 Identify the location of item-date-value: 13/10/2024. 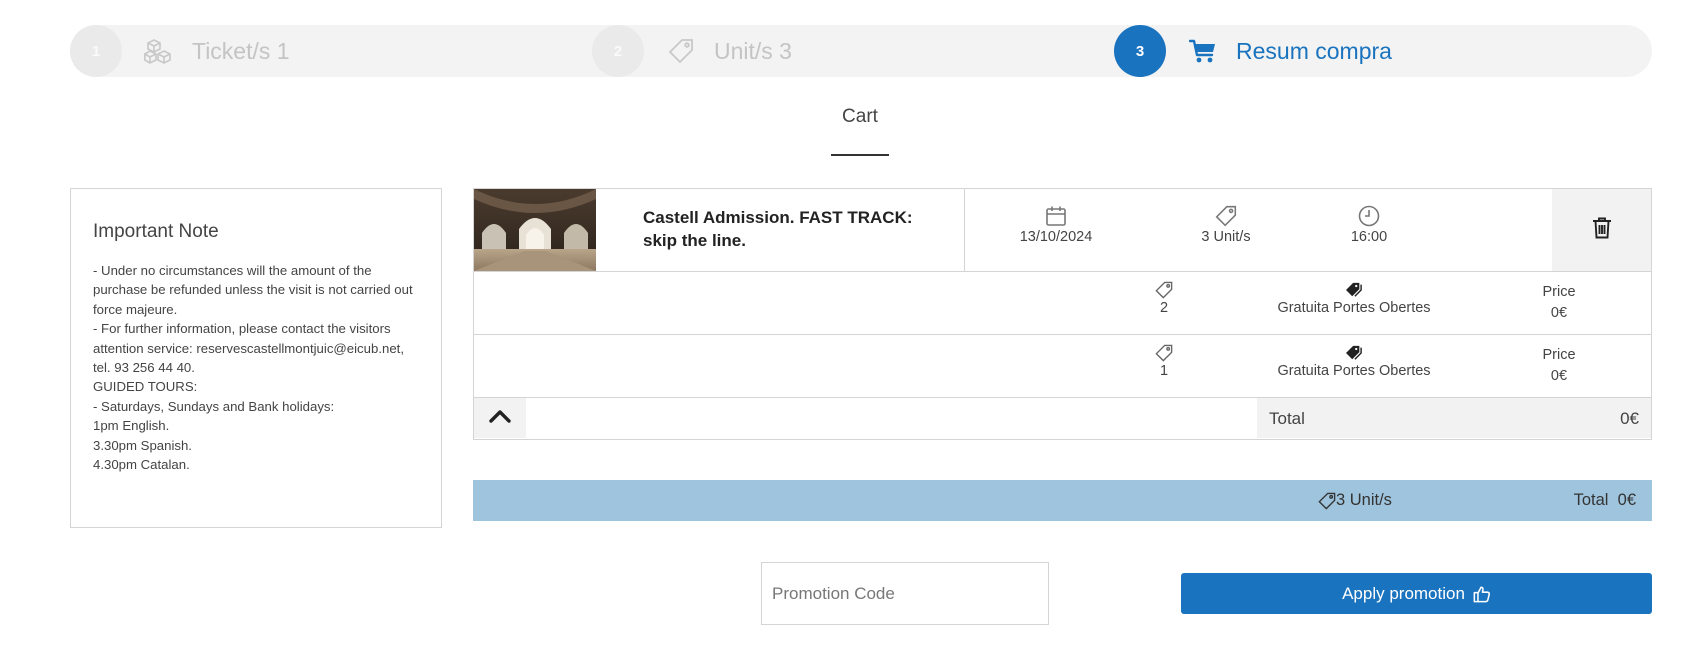
(1056, 237).